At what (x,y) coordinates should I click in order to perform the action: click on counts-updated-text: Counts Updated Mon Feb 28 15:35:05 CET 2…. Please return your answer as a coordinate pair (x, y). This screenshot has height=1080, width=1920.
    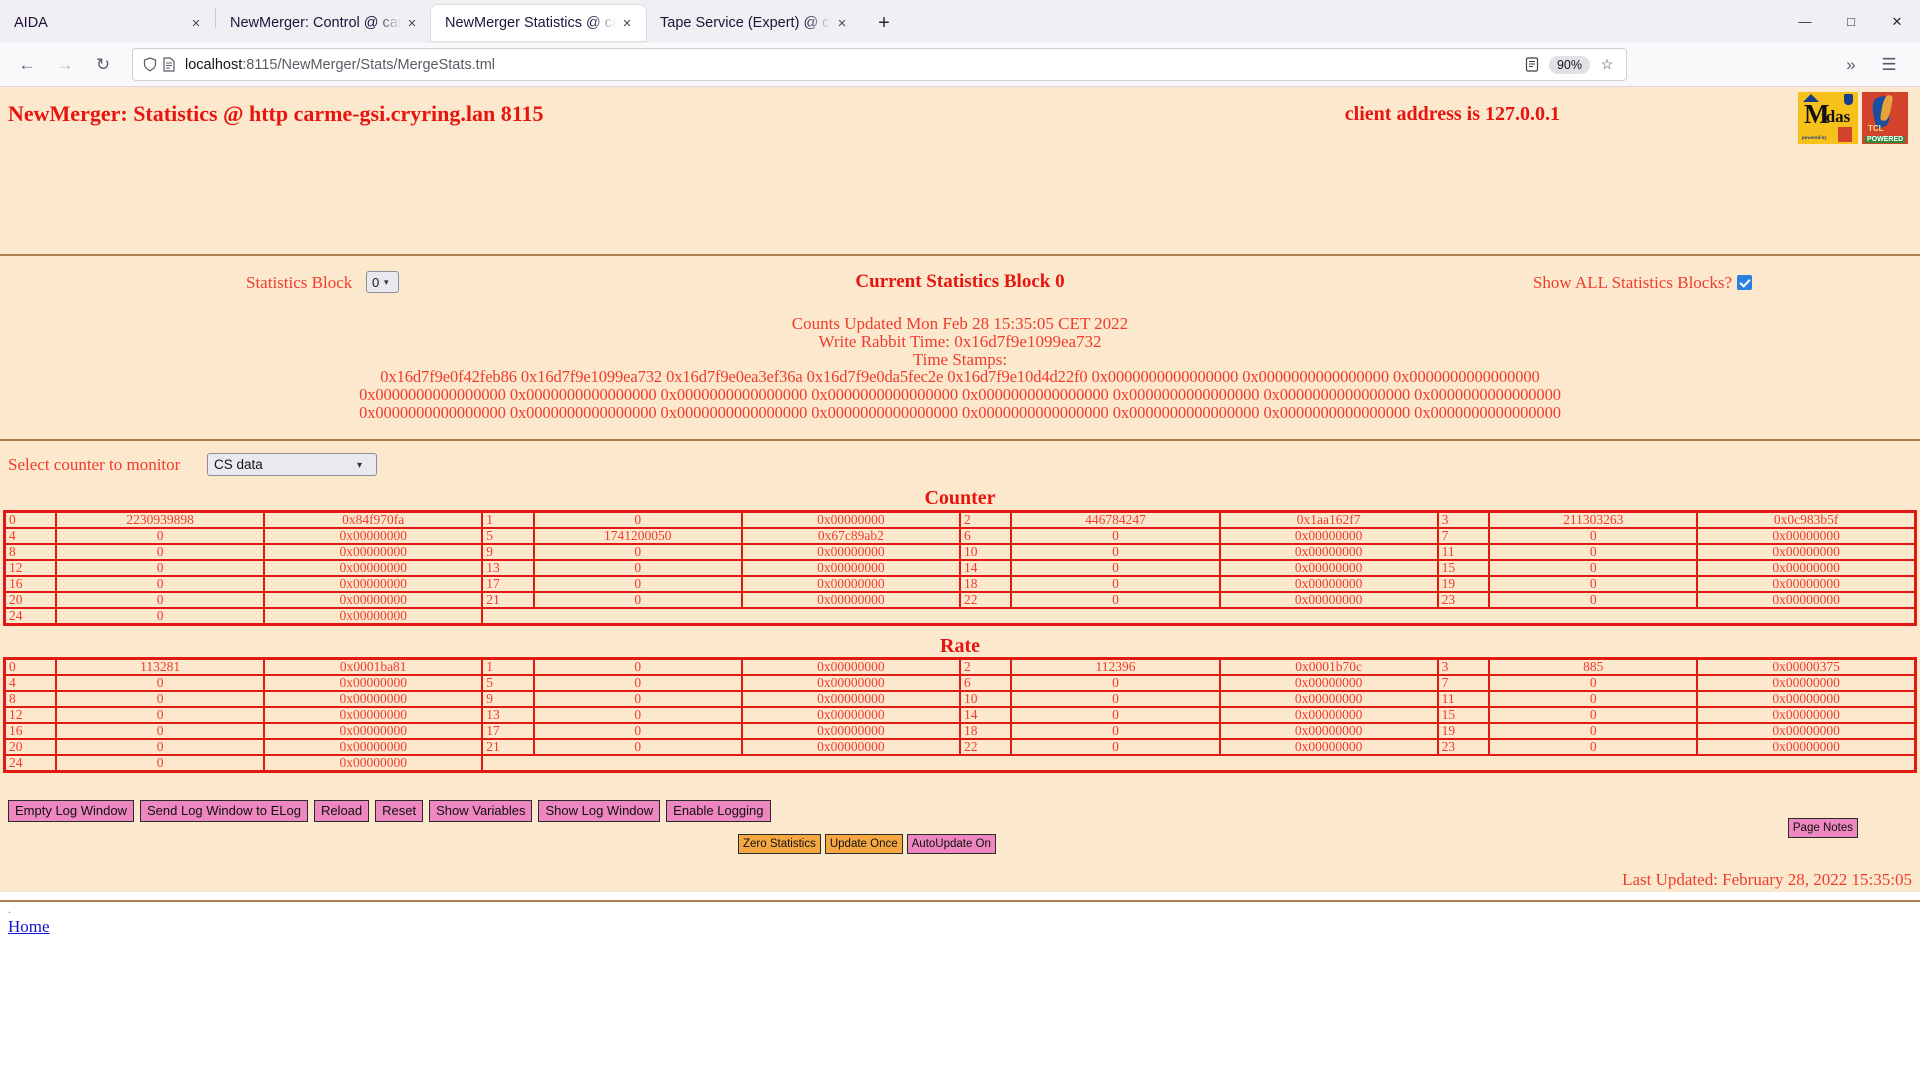
    Looking at the image, I should click on (960, 323).